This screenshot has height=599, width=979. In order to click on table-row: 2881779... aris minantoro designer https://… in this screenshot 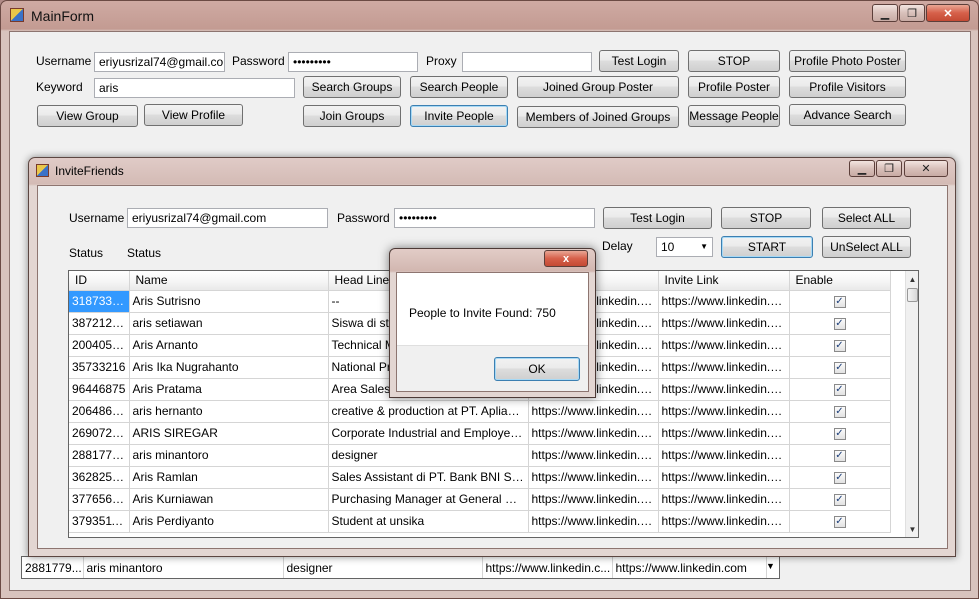, I will do `click(480, 455)`.